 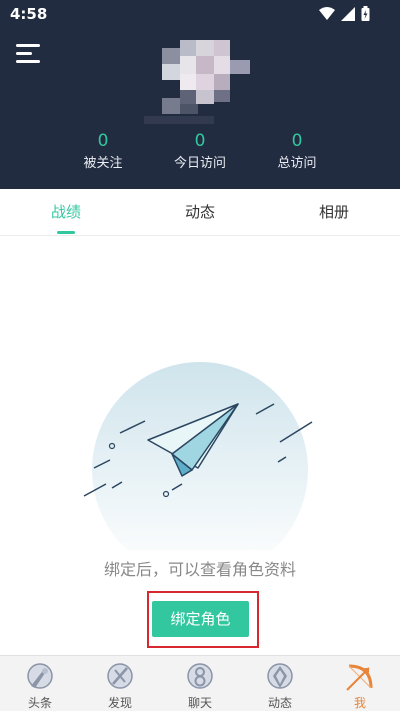 I want to click on profile-tabs: 战绩 动态 相册, so click(x=200, y=212).